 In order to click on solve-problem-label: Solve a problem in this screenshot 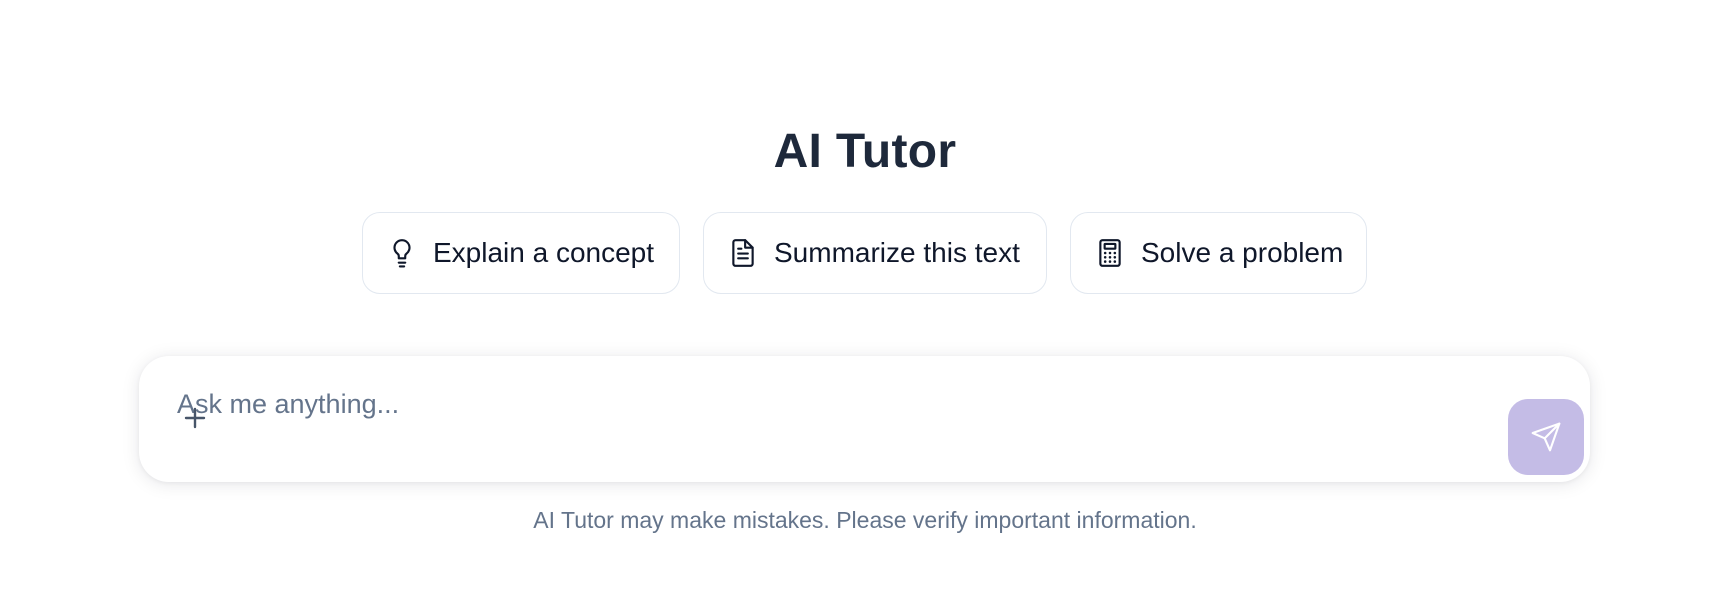, I will do `click(1242, 252)`.